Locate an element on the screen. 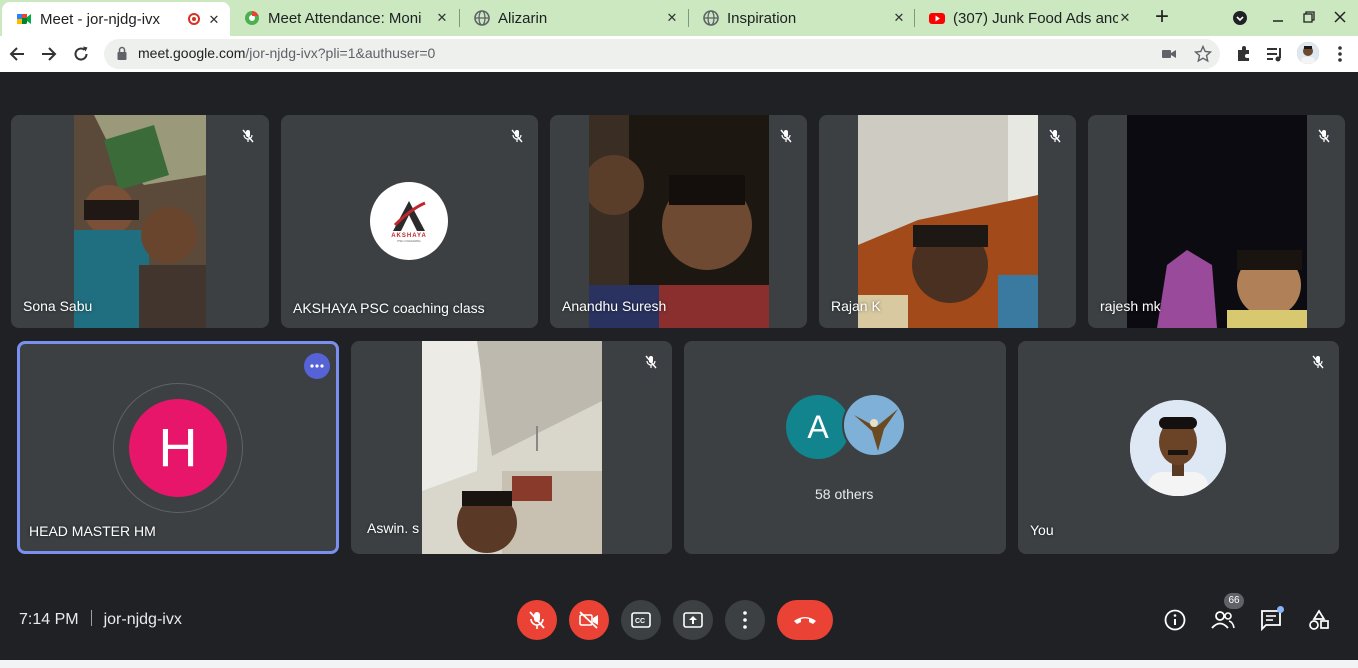  others-avatar-photo is located at coordinates (874, 425).